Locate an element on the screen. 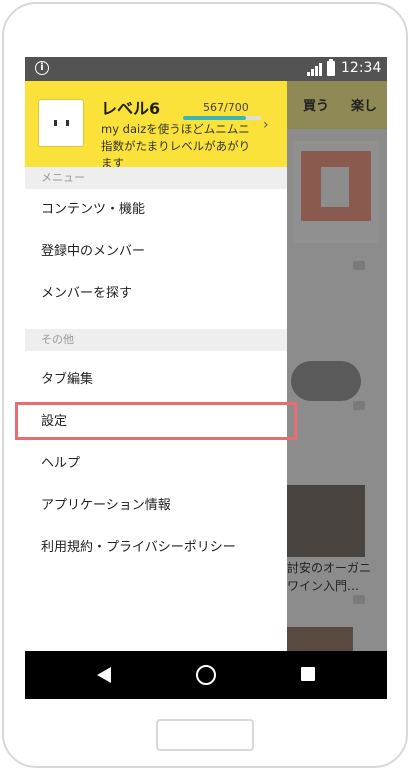  level-progress-bar is located at coordinates (222, 118).